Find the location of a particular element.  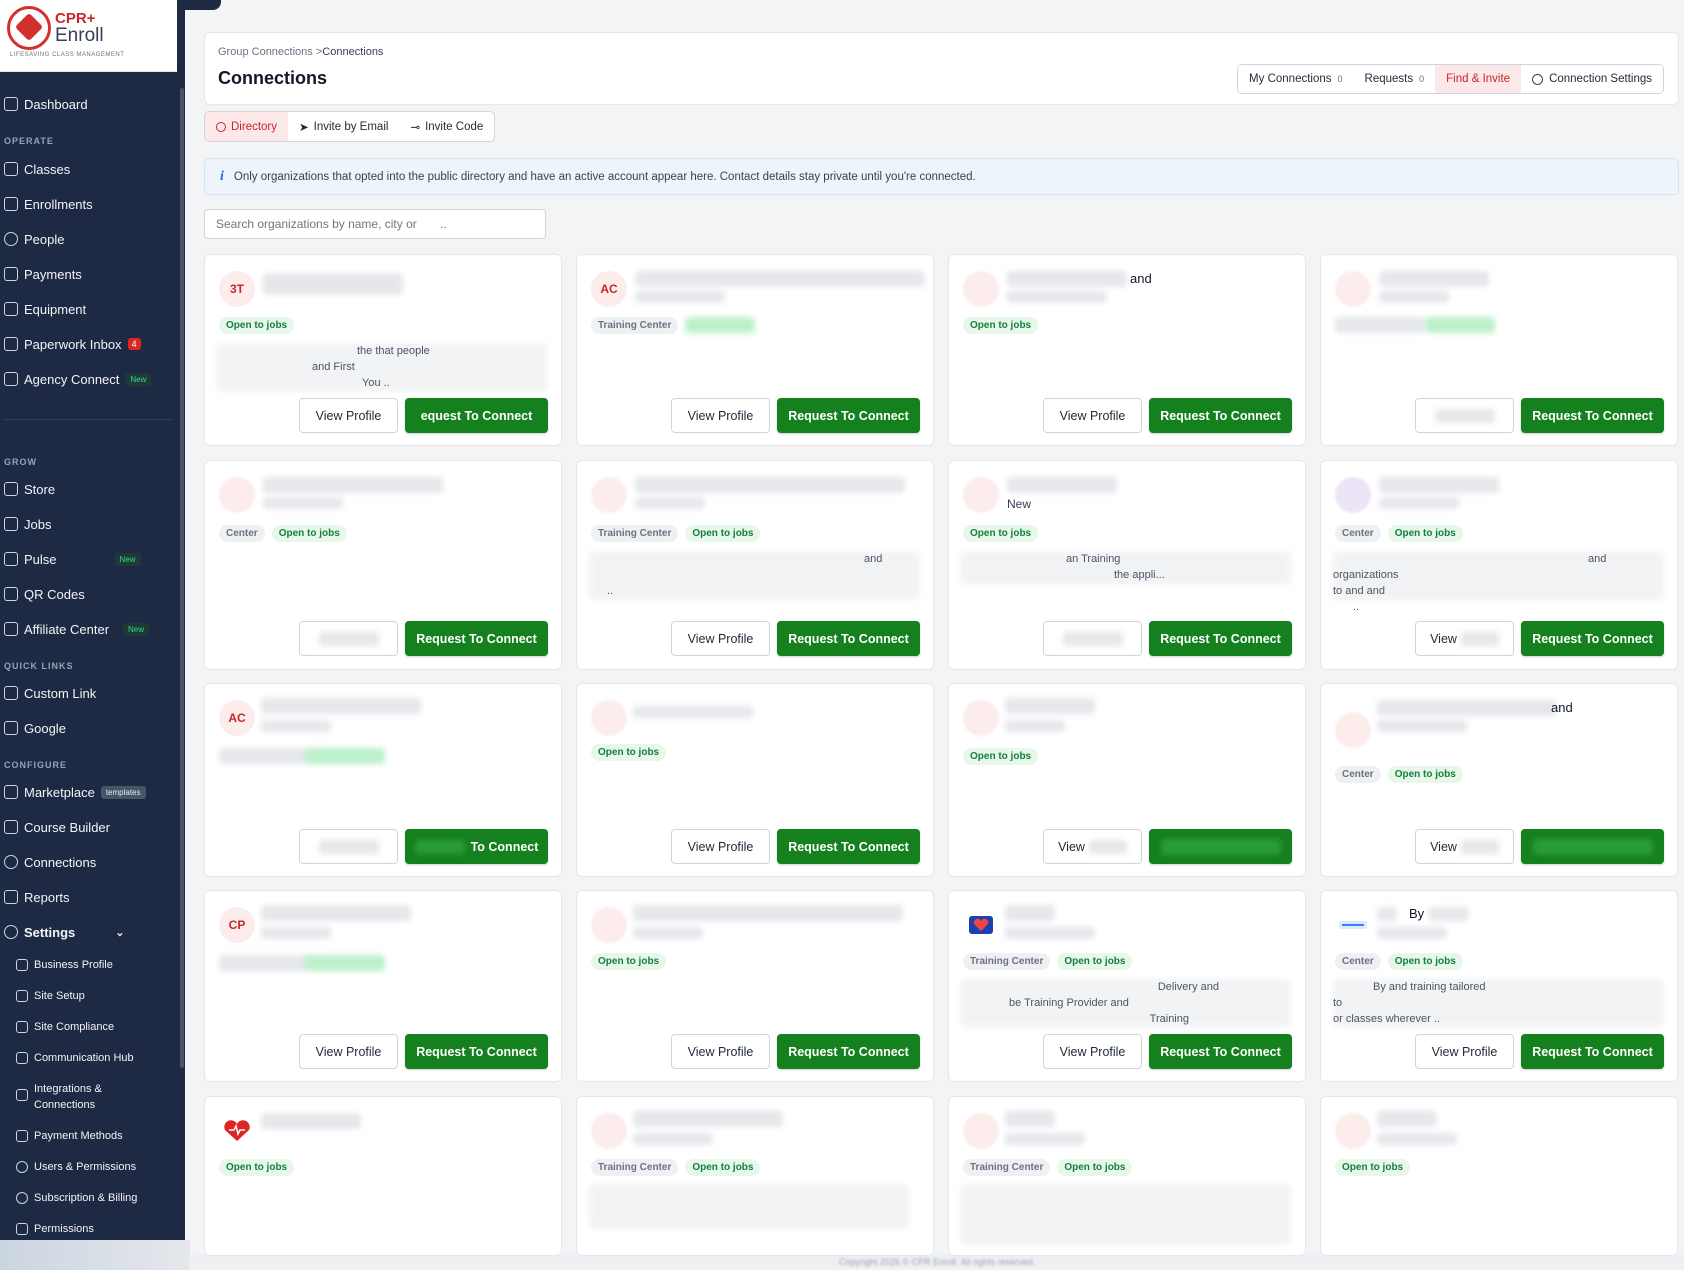

sidebar-item-course-builder: Course Builder is located at coordinates (57, 827).